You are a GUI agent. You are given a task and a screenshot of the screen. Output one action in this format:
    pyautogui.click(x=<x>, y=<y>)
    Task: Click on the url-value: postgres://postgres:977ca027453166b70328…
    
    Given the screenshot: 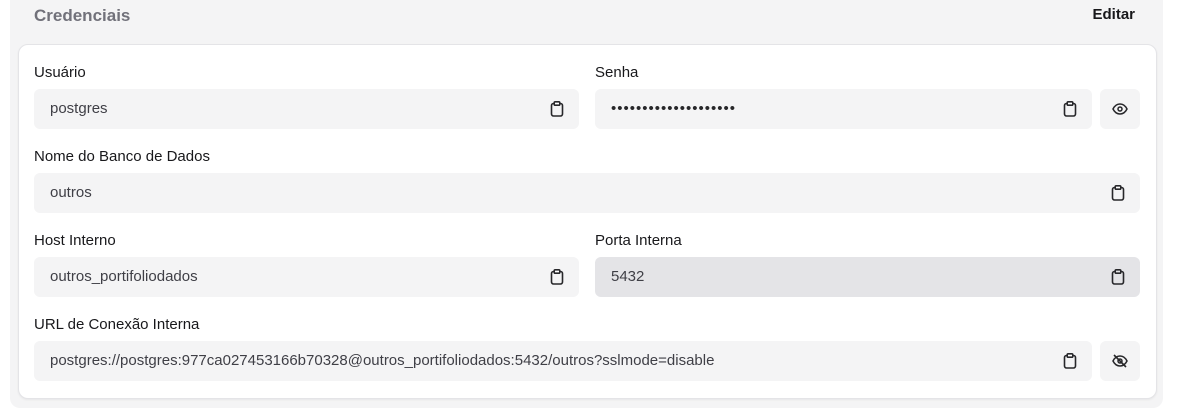 What is the action you would take?
    pyautogui.click(x=382, y=360)
    